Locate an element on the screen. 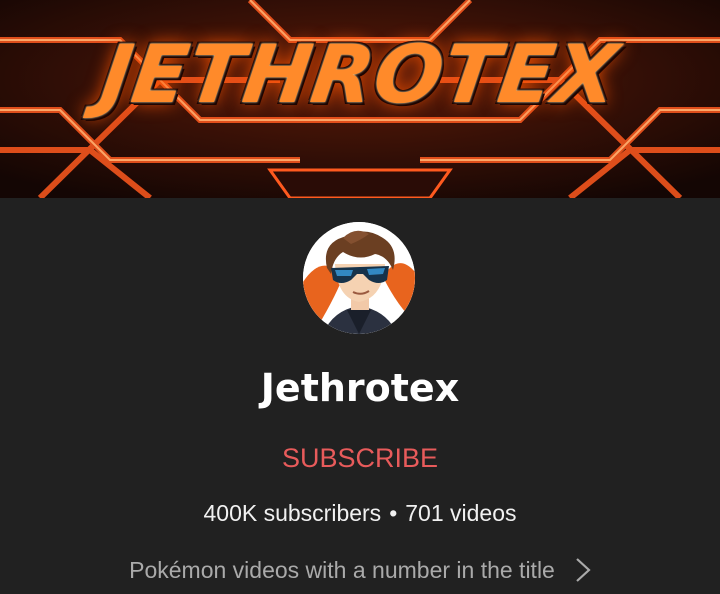  channel-stats: 400K subscribers • 701 videos is located at coordinates (360, 513).